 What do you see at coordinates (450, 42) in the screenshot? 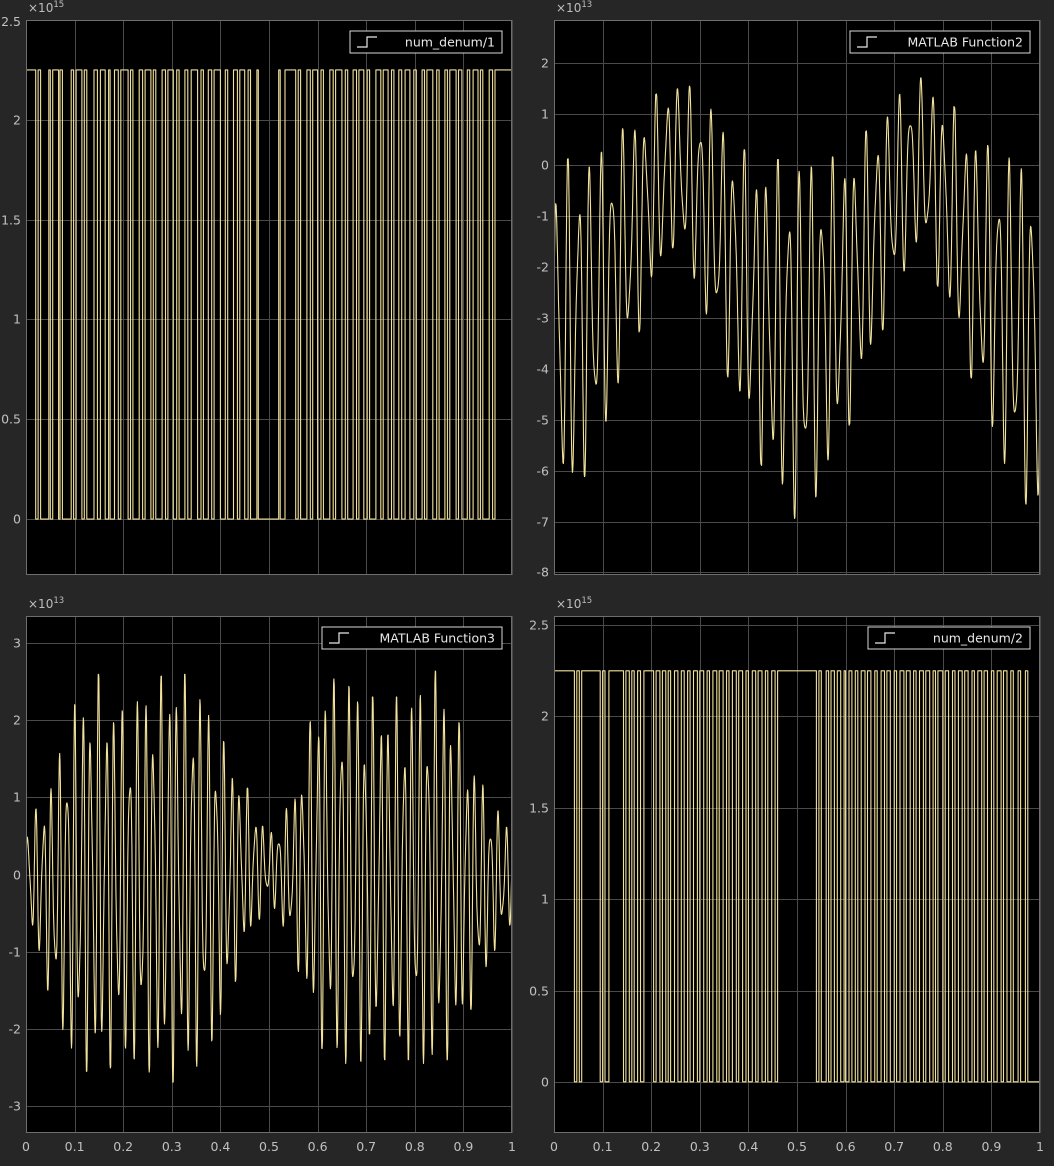
I see `legend-label: num_denum/1` at bounding box center [450, 42].